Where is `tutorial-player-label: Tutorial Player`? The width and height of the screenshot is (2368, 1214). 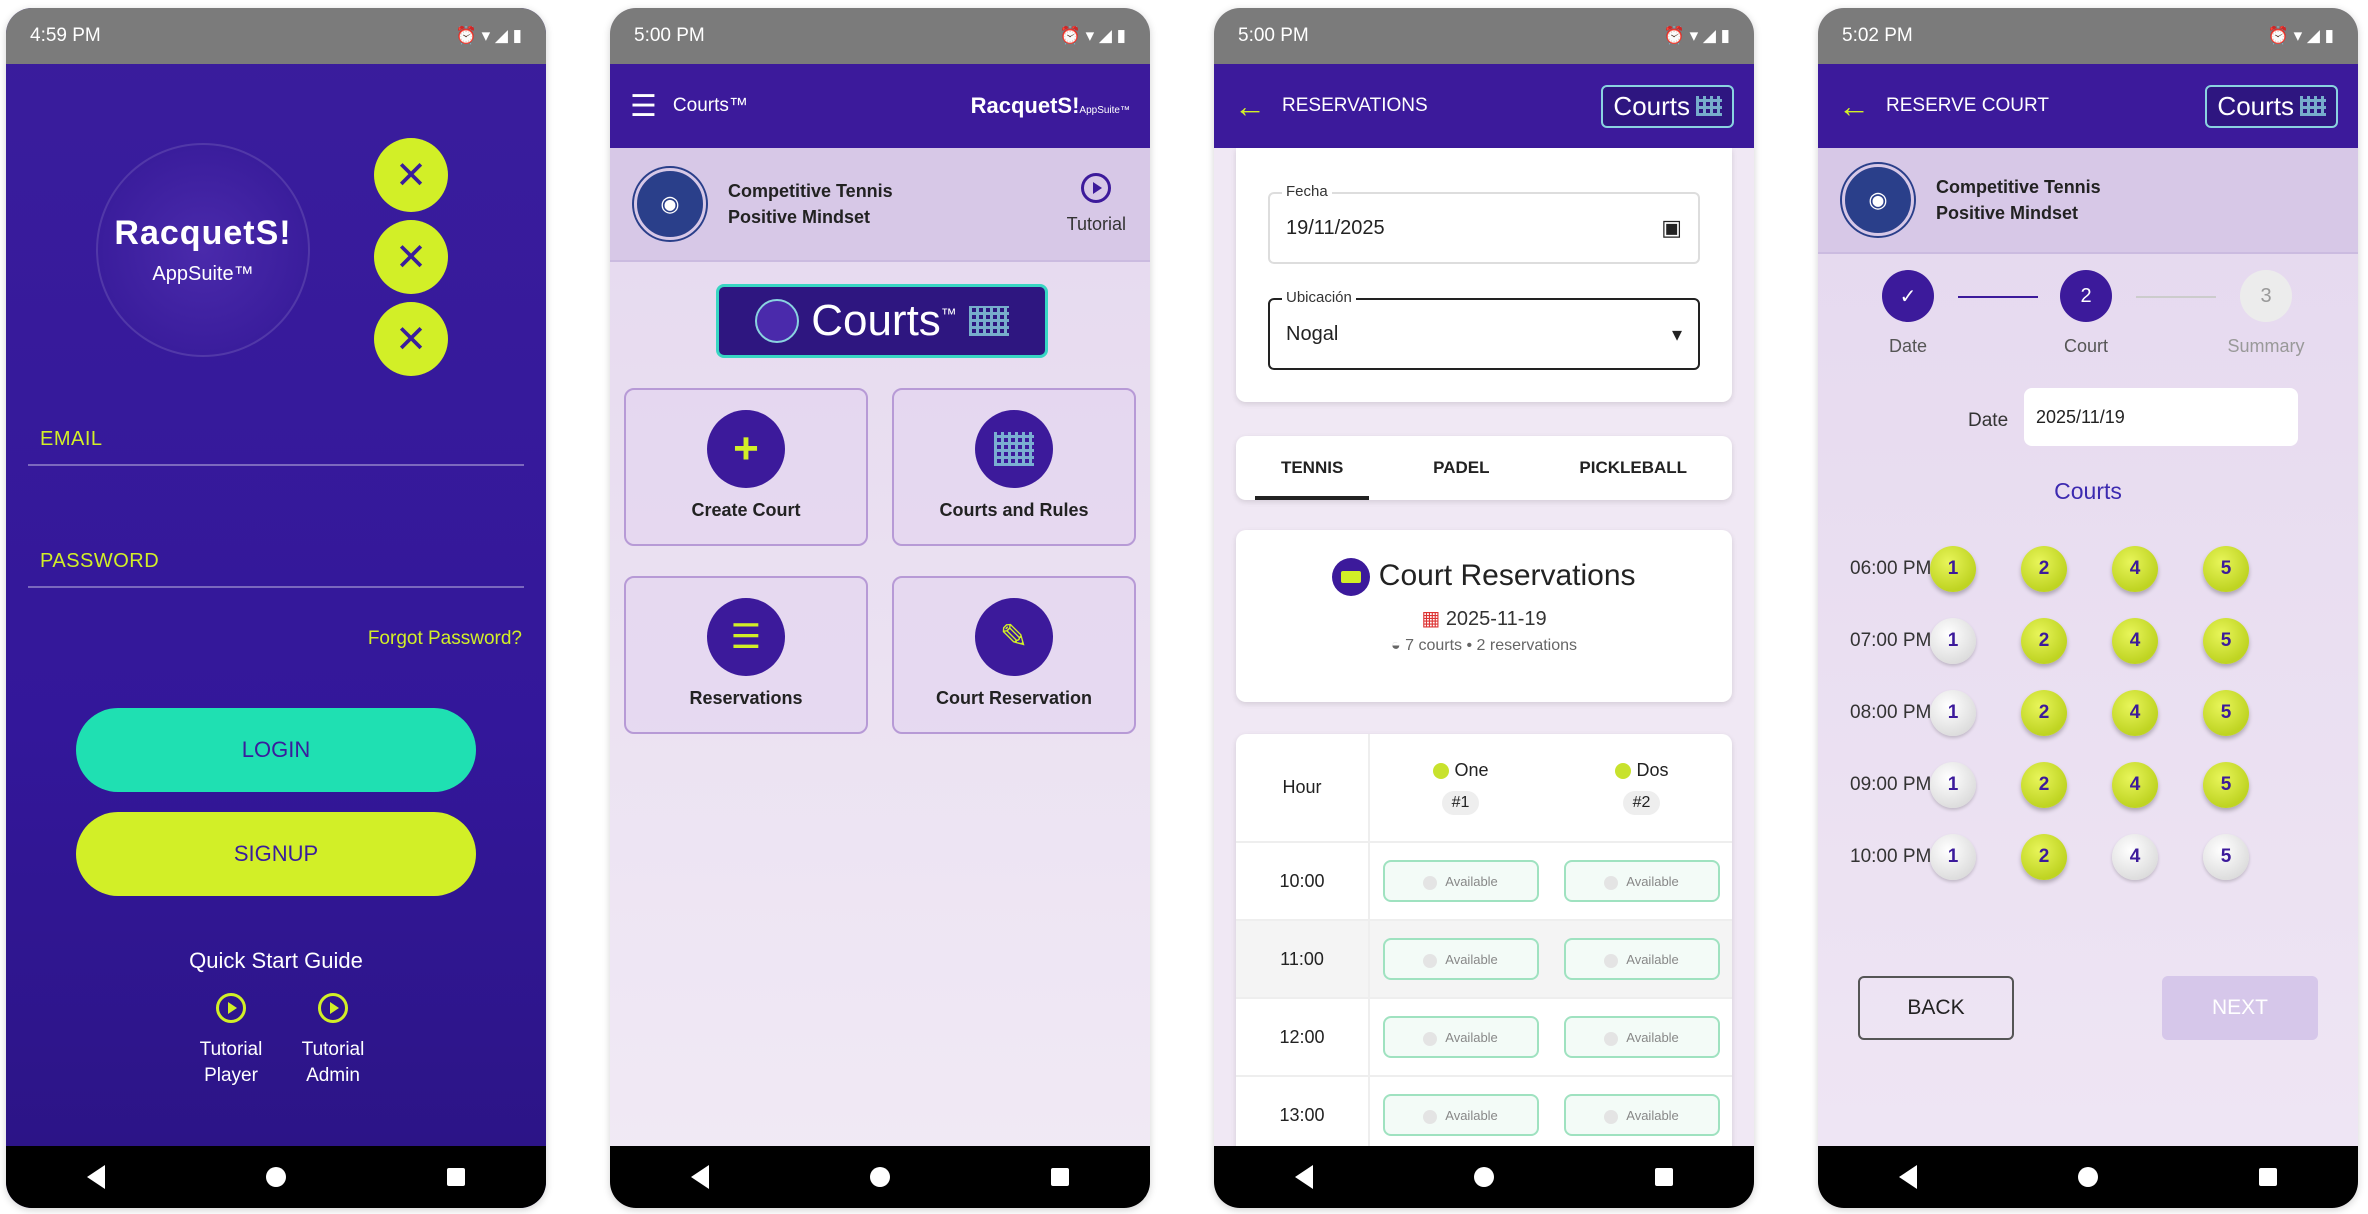
tutorial-player-label: Tutorial Player is located at coordinates (231, 1062).